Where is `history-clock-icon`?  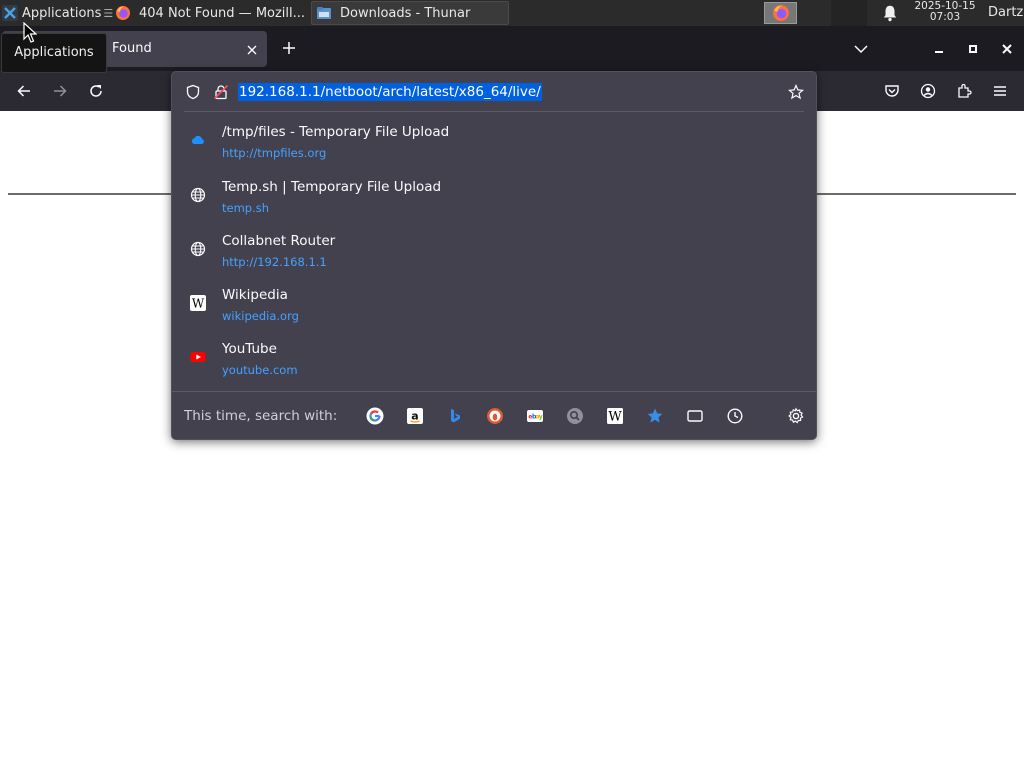 history-clock-icon is located at coordinates (735, 416).